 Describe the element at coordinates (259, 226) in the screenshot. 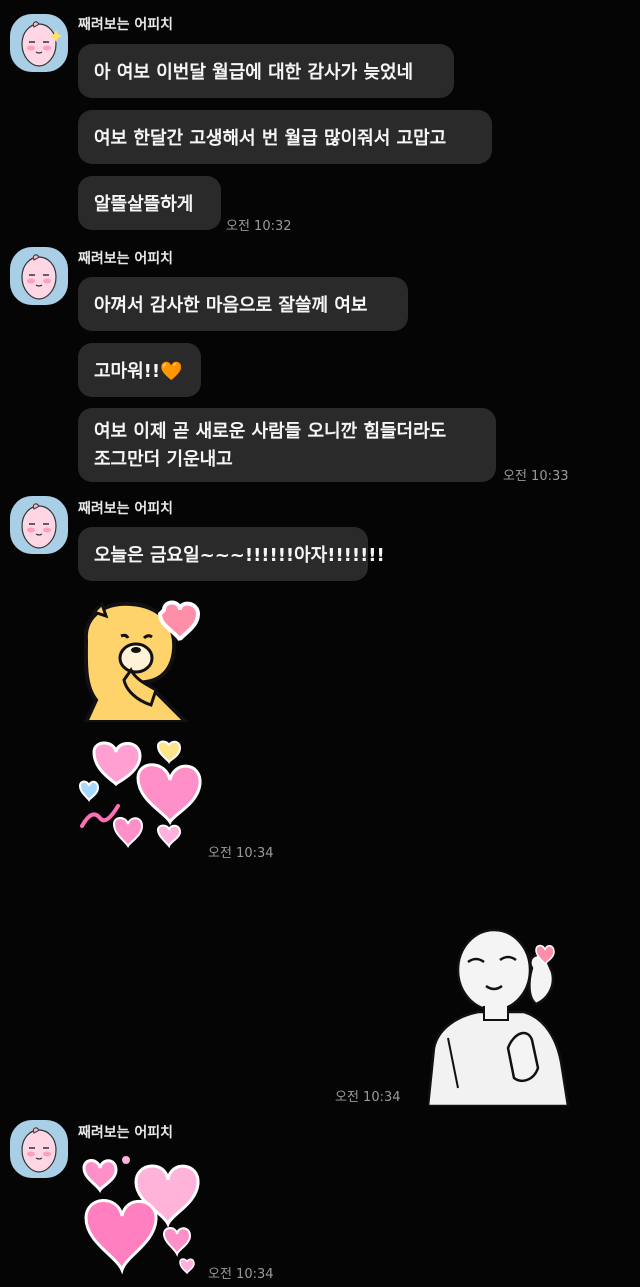

I see `timestamp: 오전 10:32` at that location.